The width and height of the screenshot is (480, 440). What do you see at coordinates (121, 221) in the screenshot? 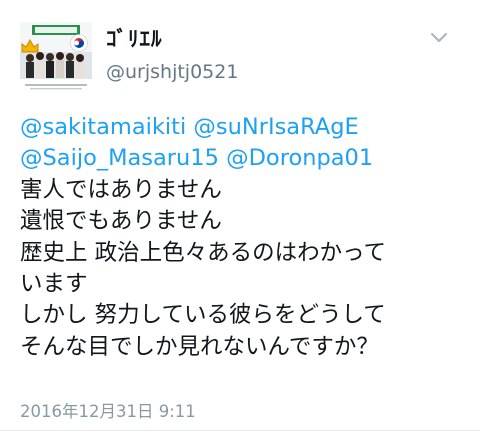
I see `tweet-text-line: 遺恨でもありません` at bounding box center [121, 221].